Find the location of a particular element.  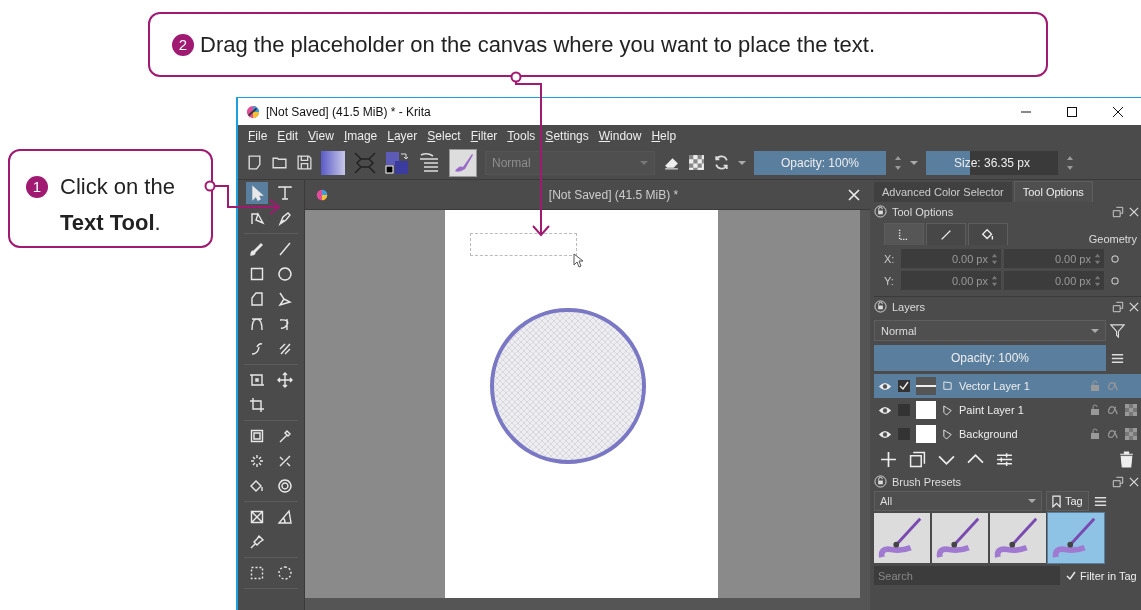

menu-item: File is located at coordinates (258, 135).